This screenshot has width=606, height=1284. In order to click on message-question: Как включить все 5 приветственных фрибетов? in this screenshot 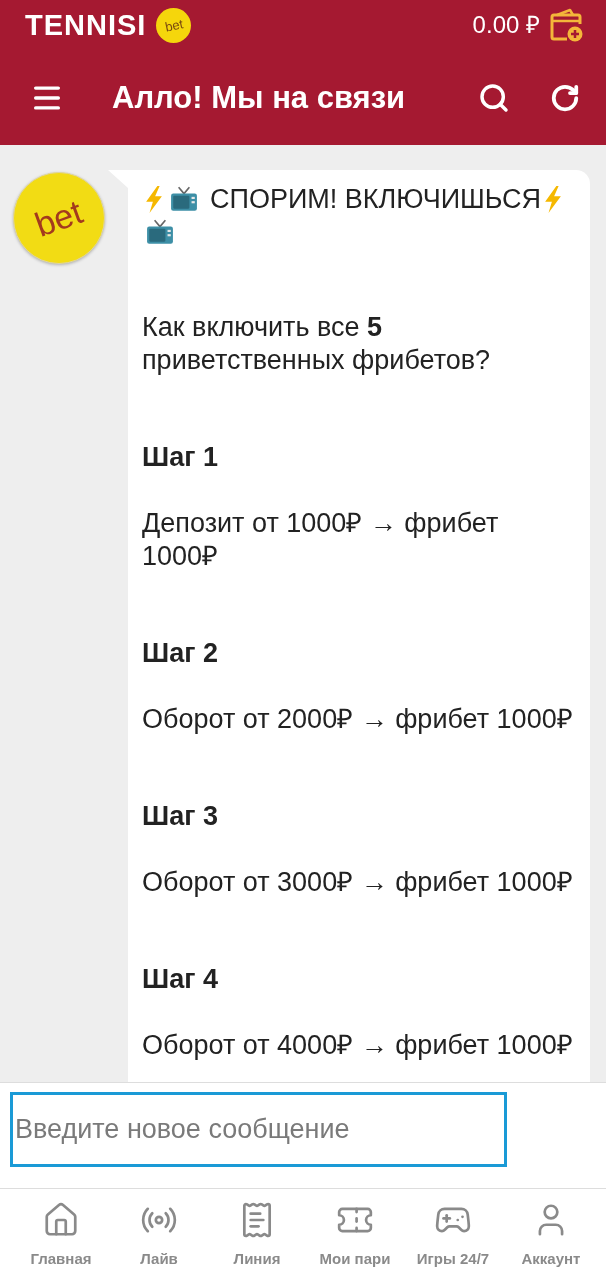, I will do `click(317, 344)`.